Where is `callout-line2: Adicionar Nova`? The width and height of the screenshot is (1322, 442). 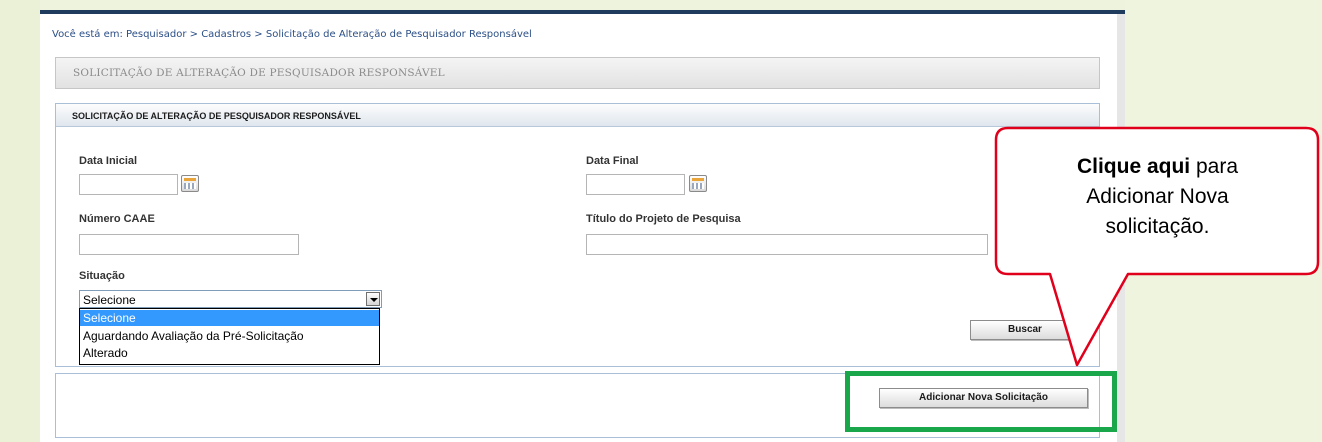 callout-line2: Adicionar Nova is located at coordinates (1157, 196).